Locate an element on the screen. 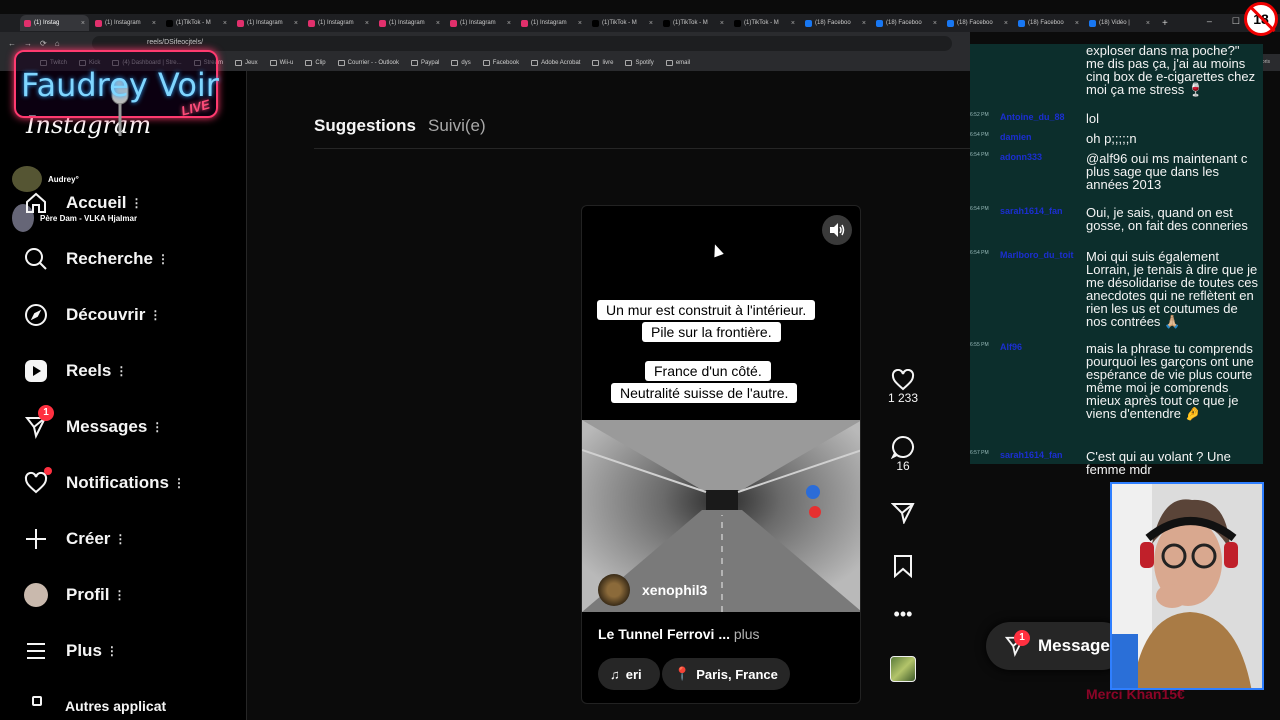 The image size is (1280, 720). bookmark-item: livre is located at coordinates (603, 62).